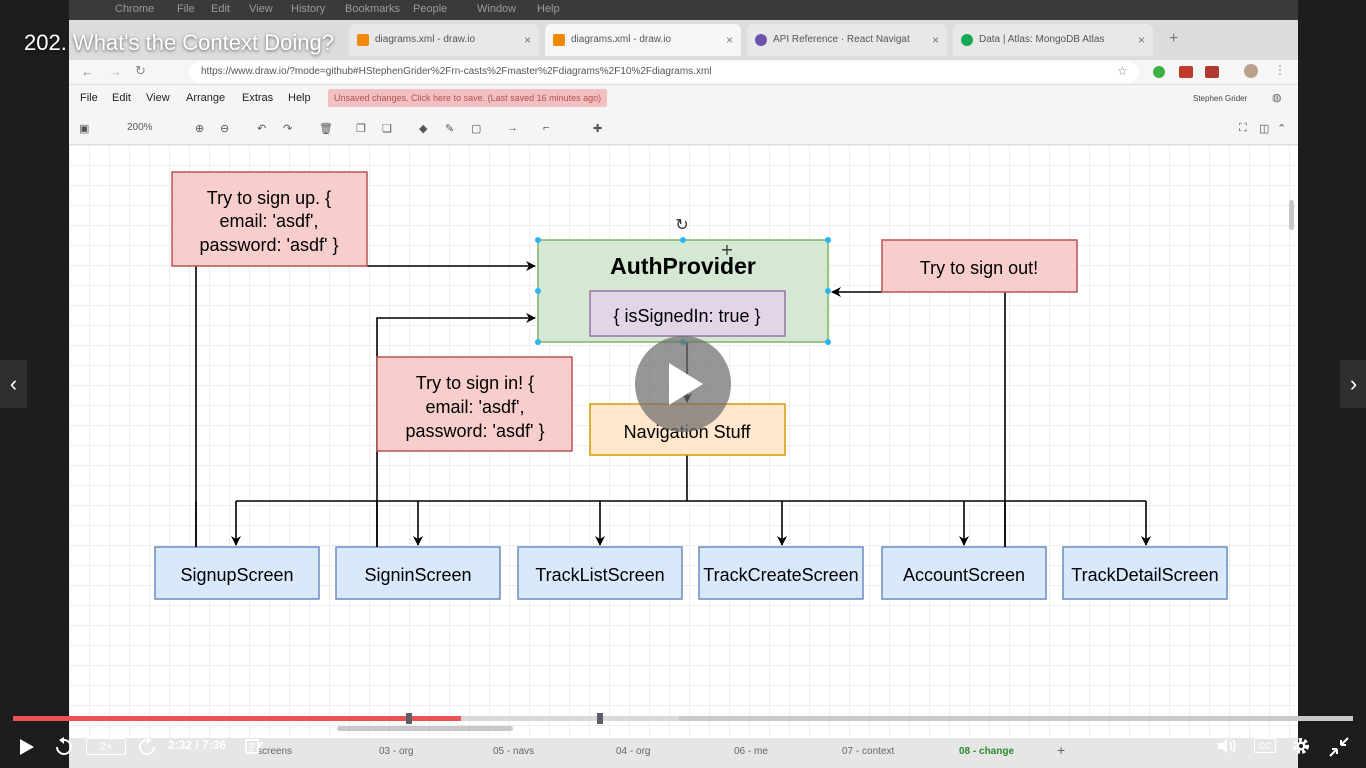 Image resolution: width=1366 pixels, height=768 pixels. I want to click on menu-help: Help, so click(299, 98).